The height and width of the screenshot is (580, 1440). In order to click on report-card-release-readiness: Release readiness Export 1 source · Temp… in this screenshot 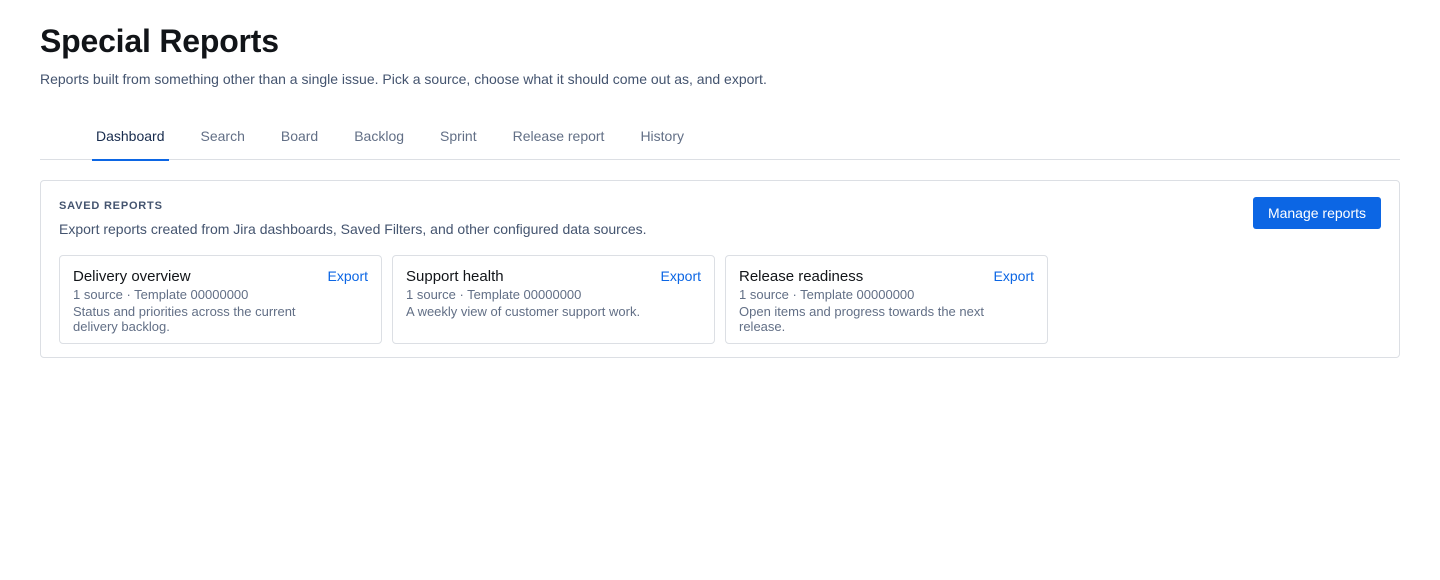, I will do `click(886, 299)`.